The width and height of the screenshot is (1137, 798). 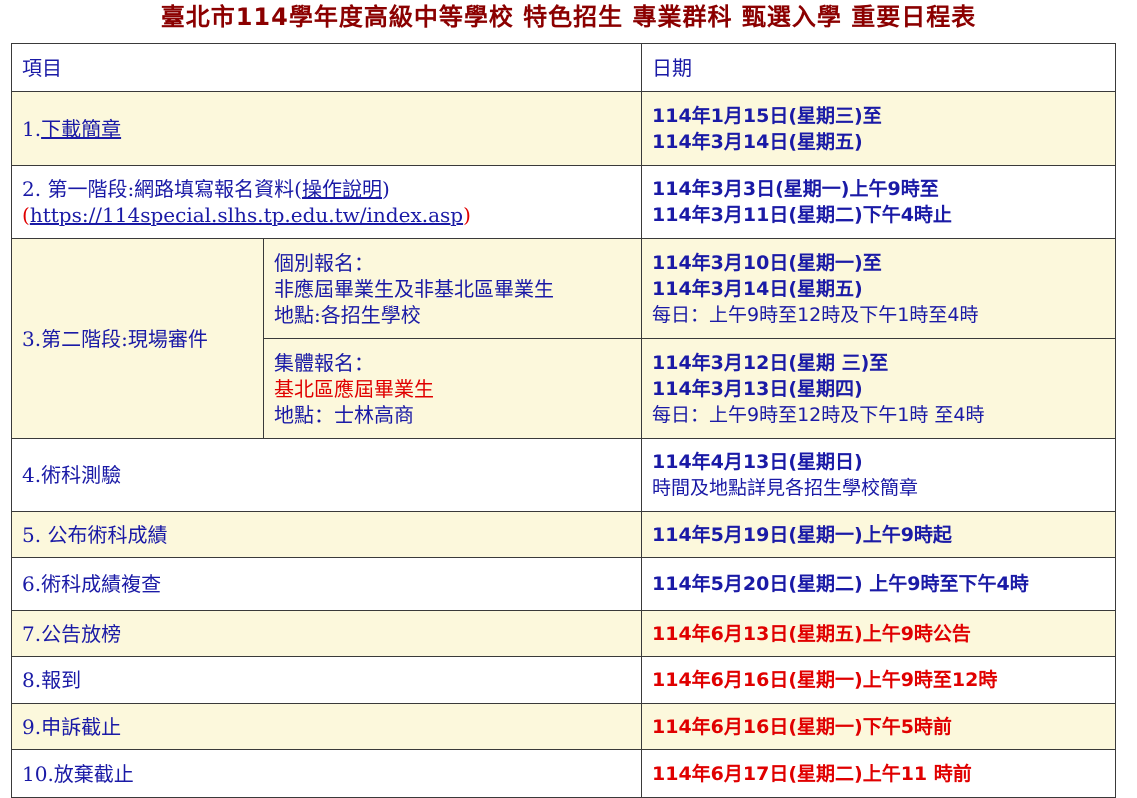 I want to click on row8-date: 114年6月16日(星期一)上午9時至12時, so click(x=878, y=680).